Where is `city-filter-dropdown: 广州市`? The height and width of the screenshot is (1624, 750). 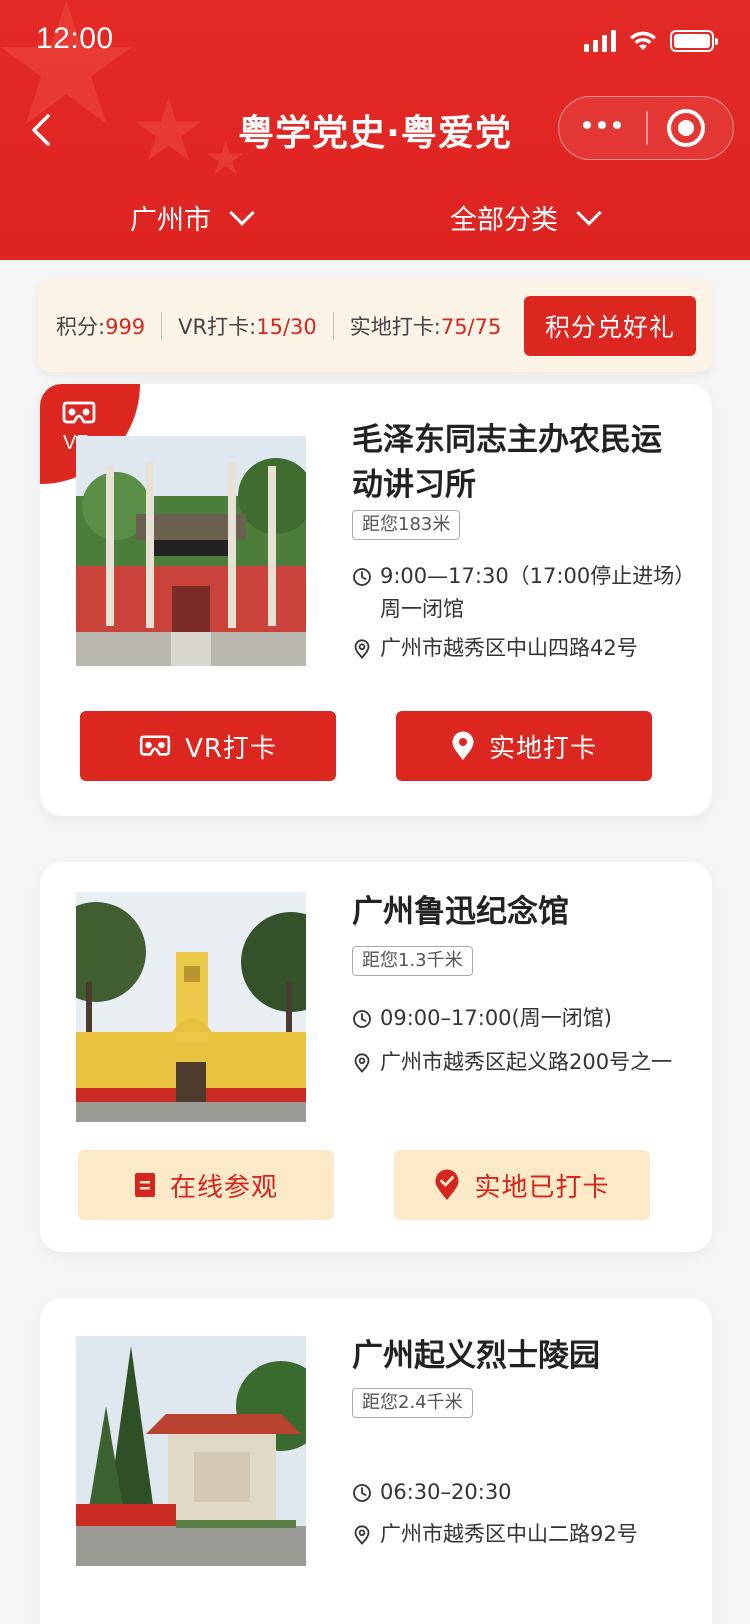
city-filter-dropdown: 广州市 is located at coordinates (192, 217).